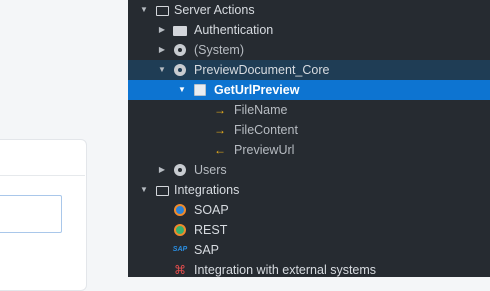  What do you see at coordinates (309, 130) in the screenshot?
I see `tree-item-filecontent: → FileContent` at bounding box center [309, 130].